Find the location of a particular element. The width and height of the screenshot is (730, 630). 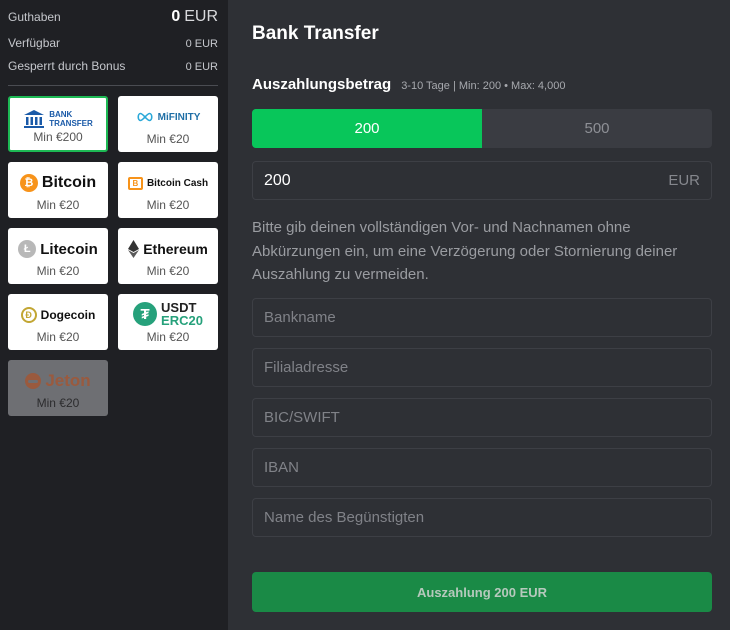

iban-input is located at coordinates (482, 467).